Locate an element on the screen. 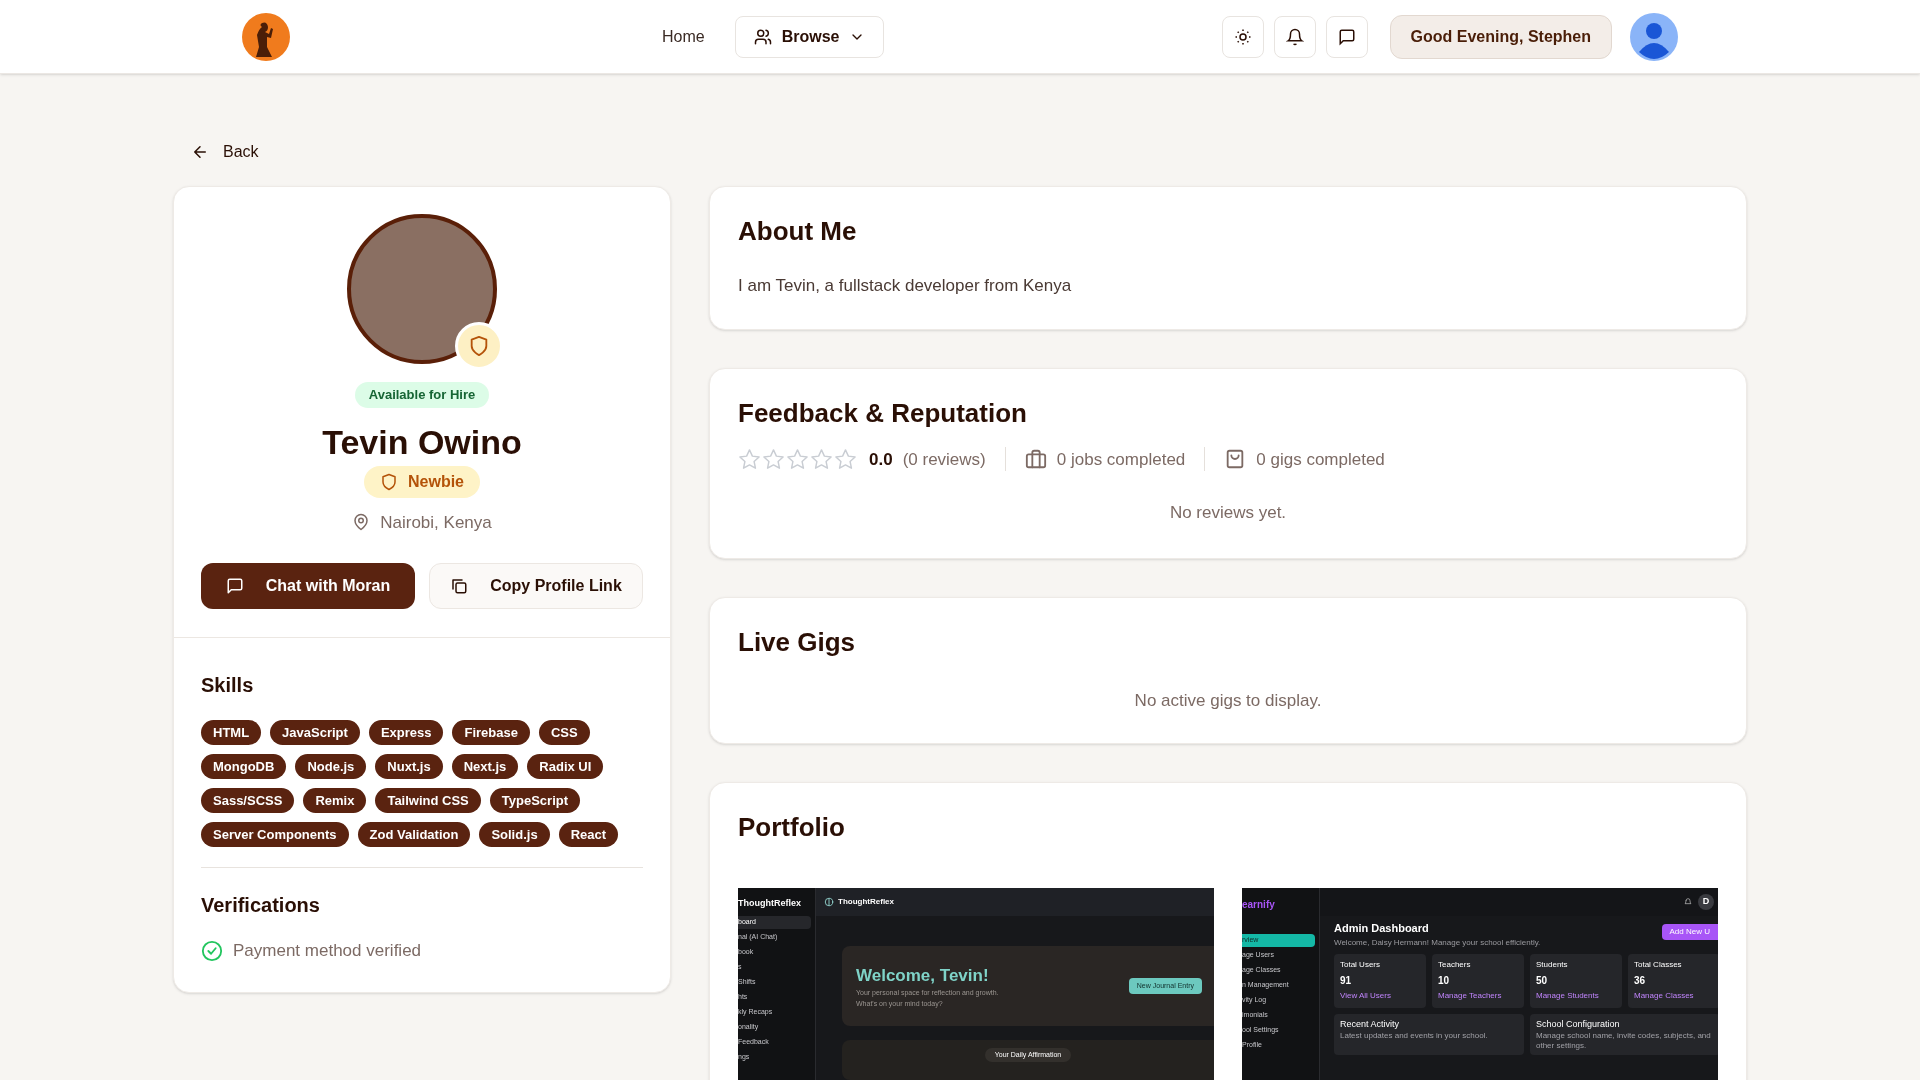 This screenshot has width=1920, height=1080. stat-value: 50 is located at coordinates (1542, 980).